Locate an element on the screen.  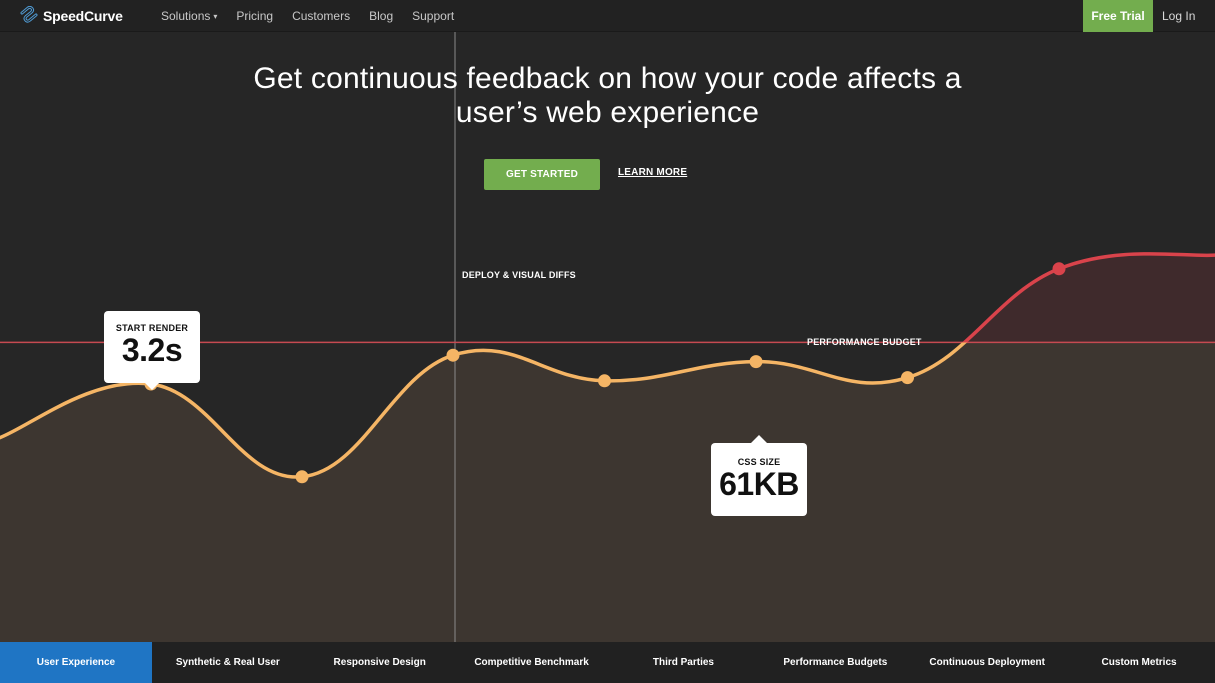
get-started-button: GET STARTED is located at coordinates (542, 174).